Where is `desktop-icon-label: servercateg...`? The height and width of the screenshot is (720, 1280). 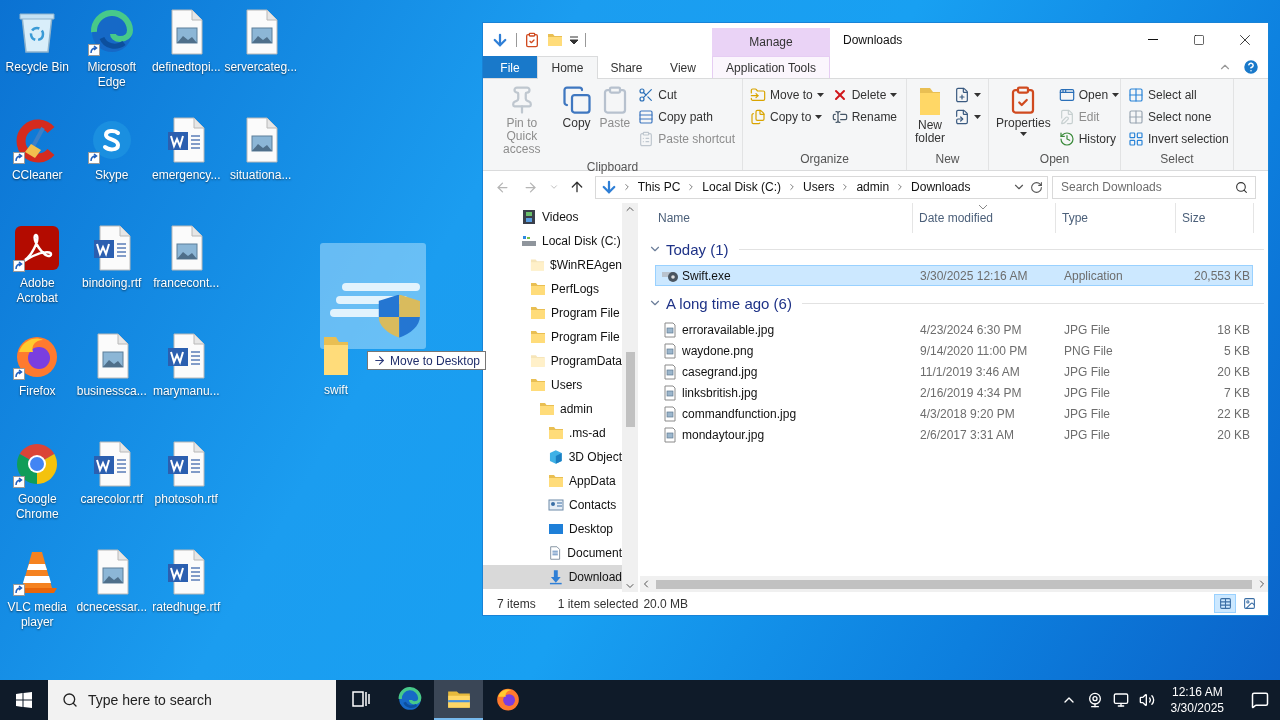
desktop-icon-label: servercateg... is located at coordinates (261, 67).